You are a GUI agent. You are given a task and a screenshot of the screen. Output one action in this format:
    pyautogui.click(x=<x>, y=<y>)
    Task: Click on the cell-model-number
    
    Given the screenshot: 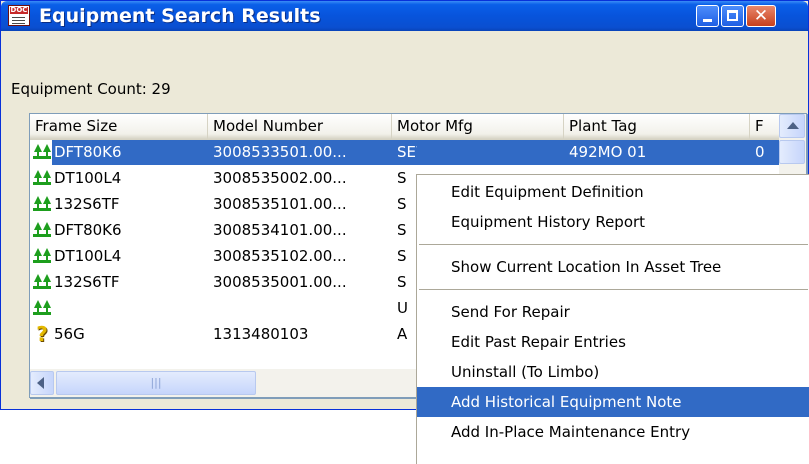 What is the action you would take?
    pyautogui.click(x=300, y=308)
    